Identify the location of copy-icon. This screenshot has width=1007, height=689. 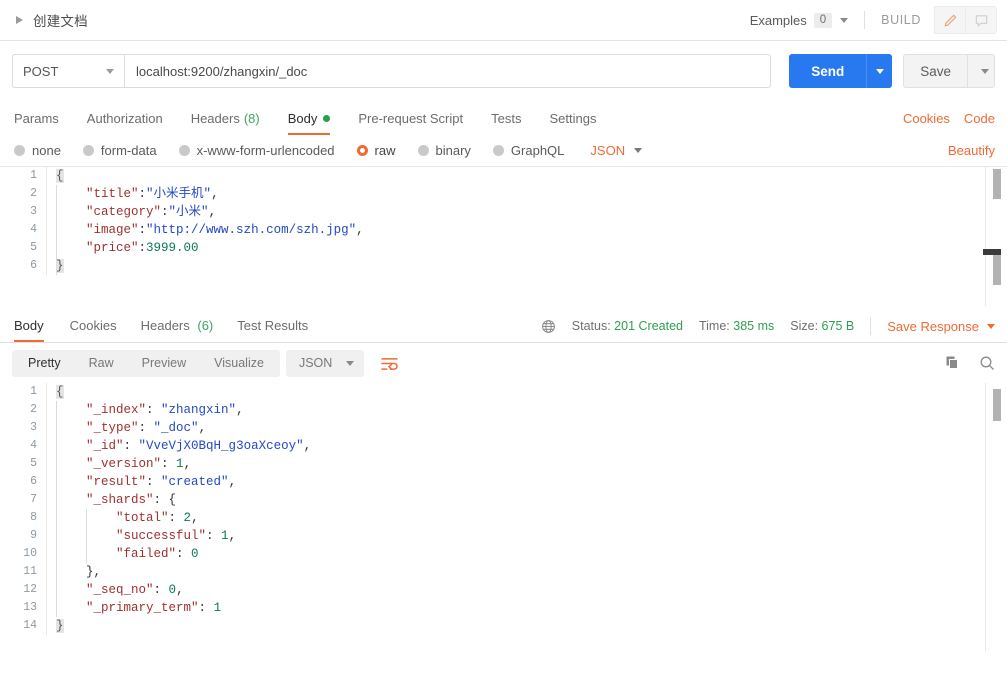
(953, 363).